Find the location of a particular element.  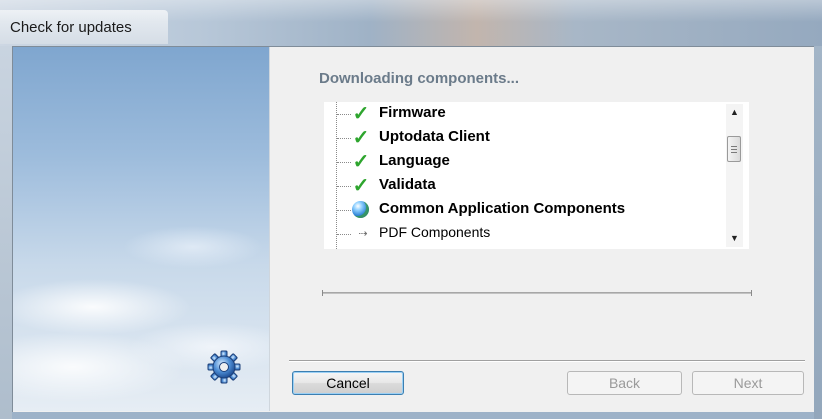

tree-item-label: Common Application Components is located at coordinates (502, 208).